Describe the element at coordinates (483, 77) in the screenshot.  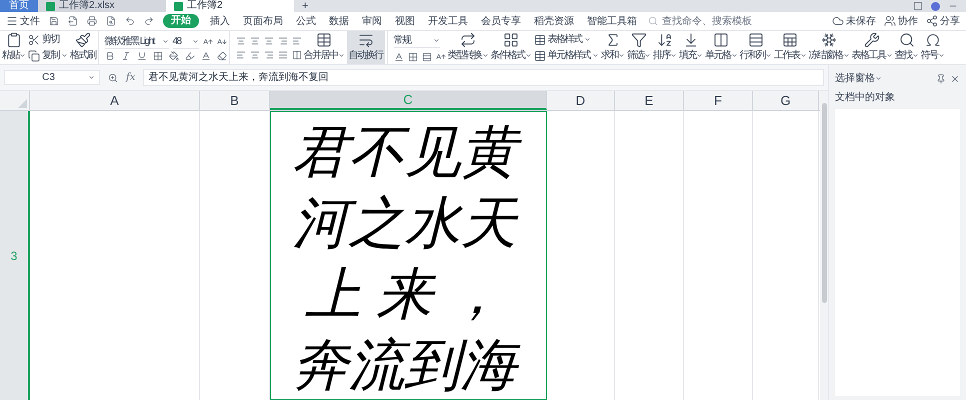
I see `formula-field: 君不见黄河之水天上来，奔流到海不复回` at that location.